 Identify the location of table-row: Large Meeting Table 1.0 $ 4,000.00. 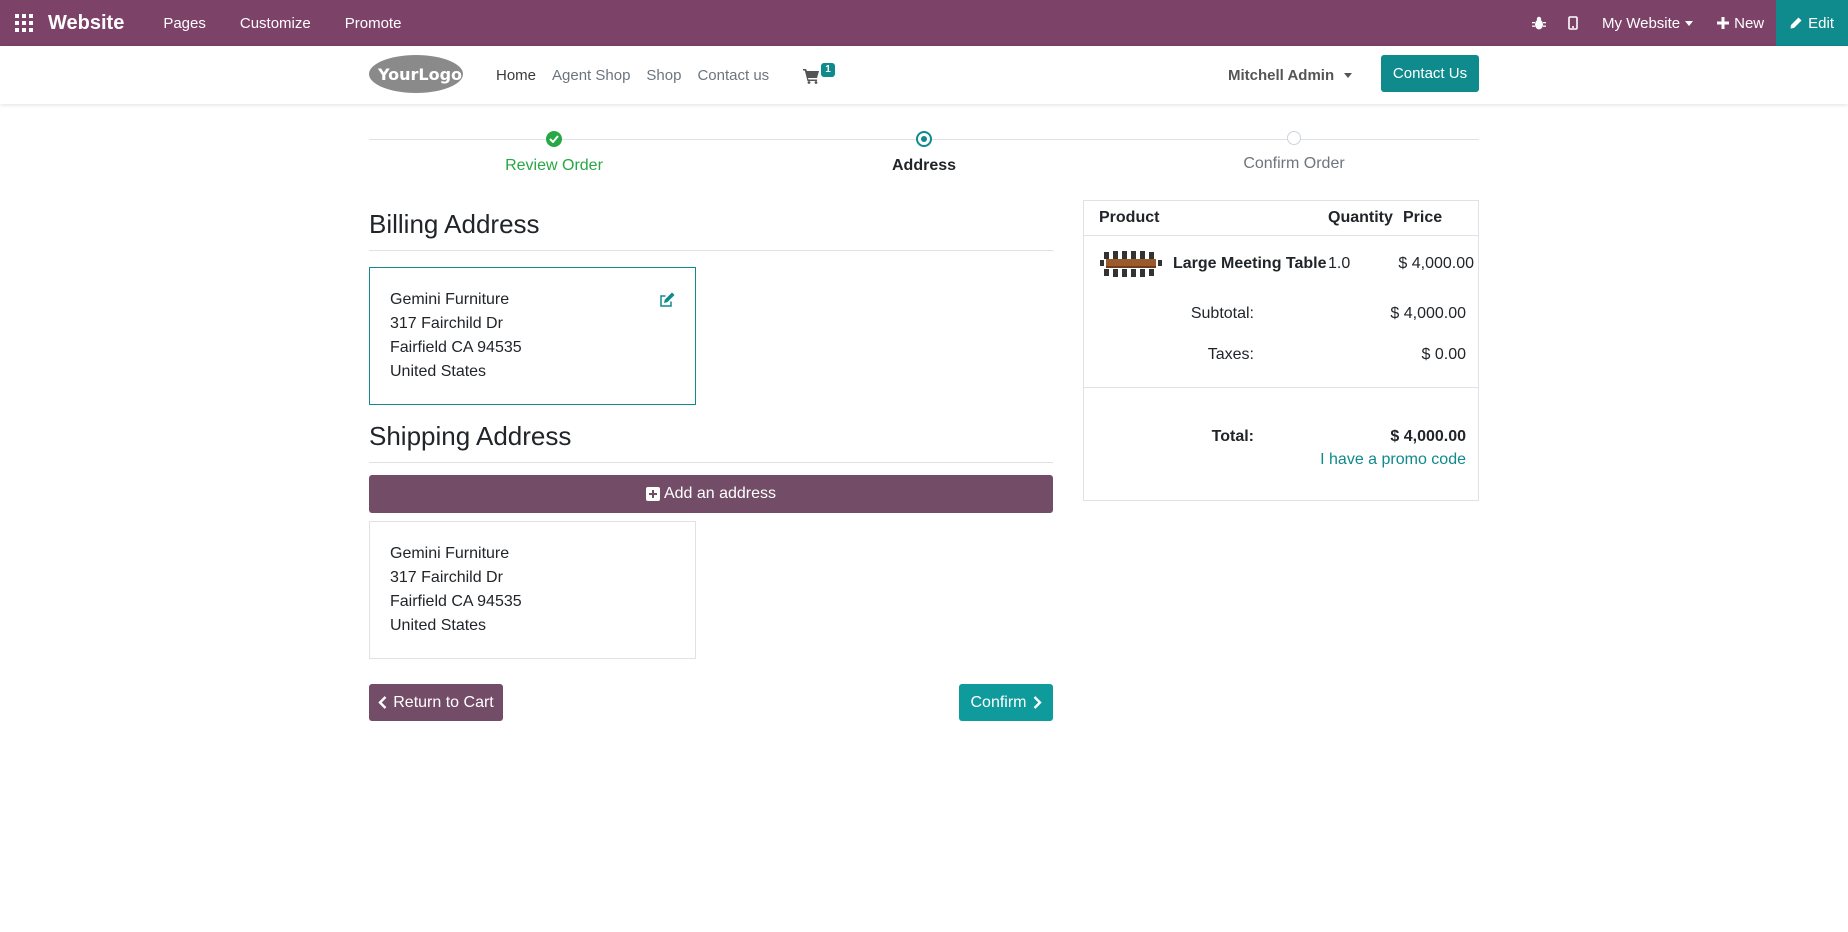
(1281, 265).